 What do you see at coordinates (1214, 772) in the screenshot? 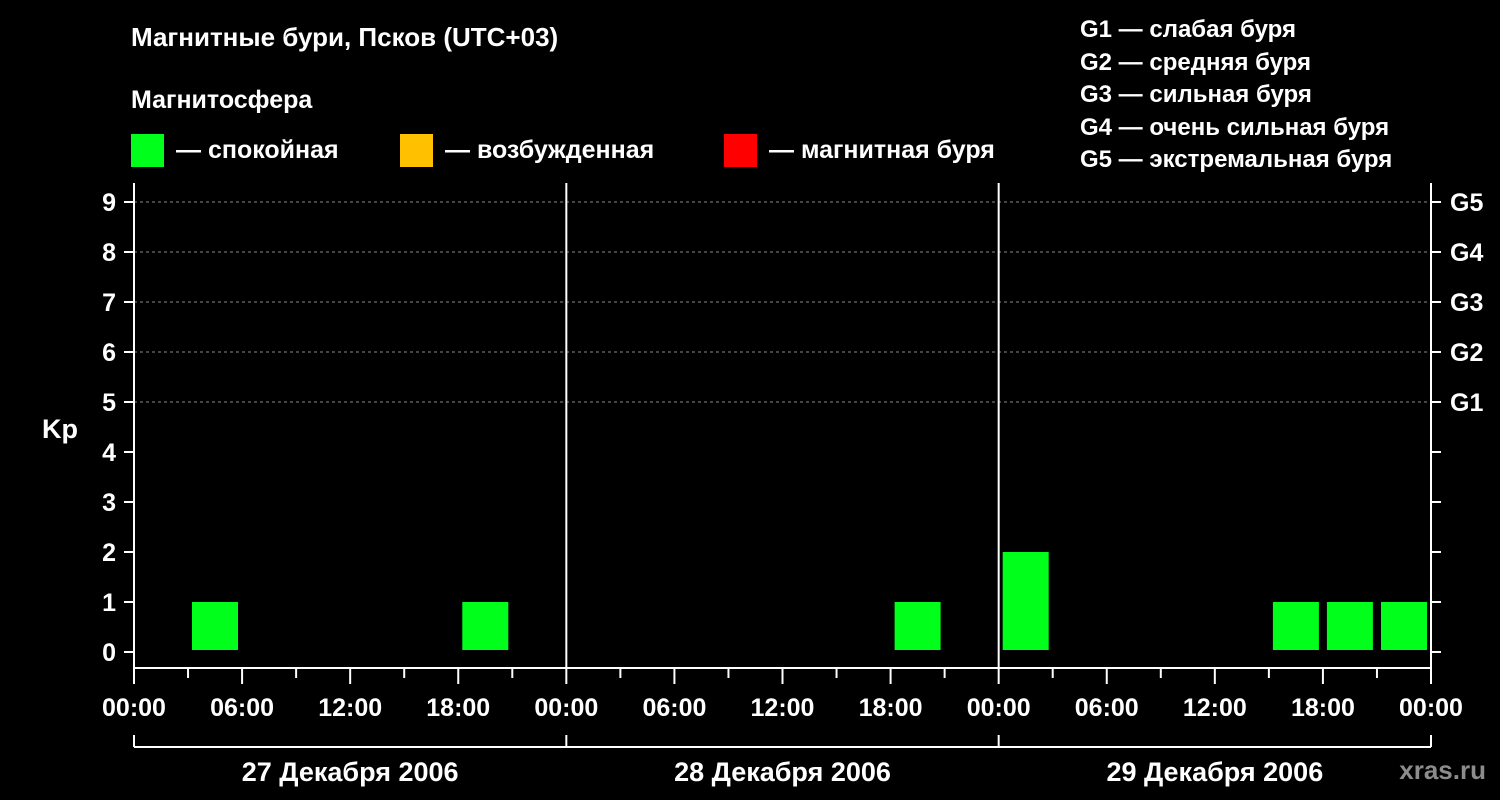
I see `day-label: 29 Декабря 2006` at bounding box center [1214, 772].